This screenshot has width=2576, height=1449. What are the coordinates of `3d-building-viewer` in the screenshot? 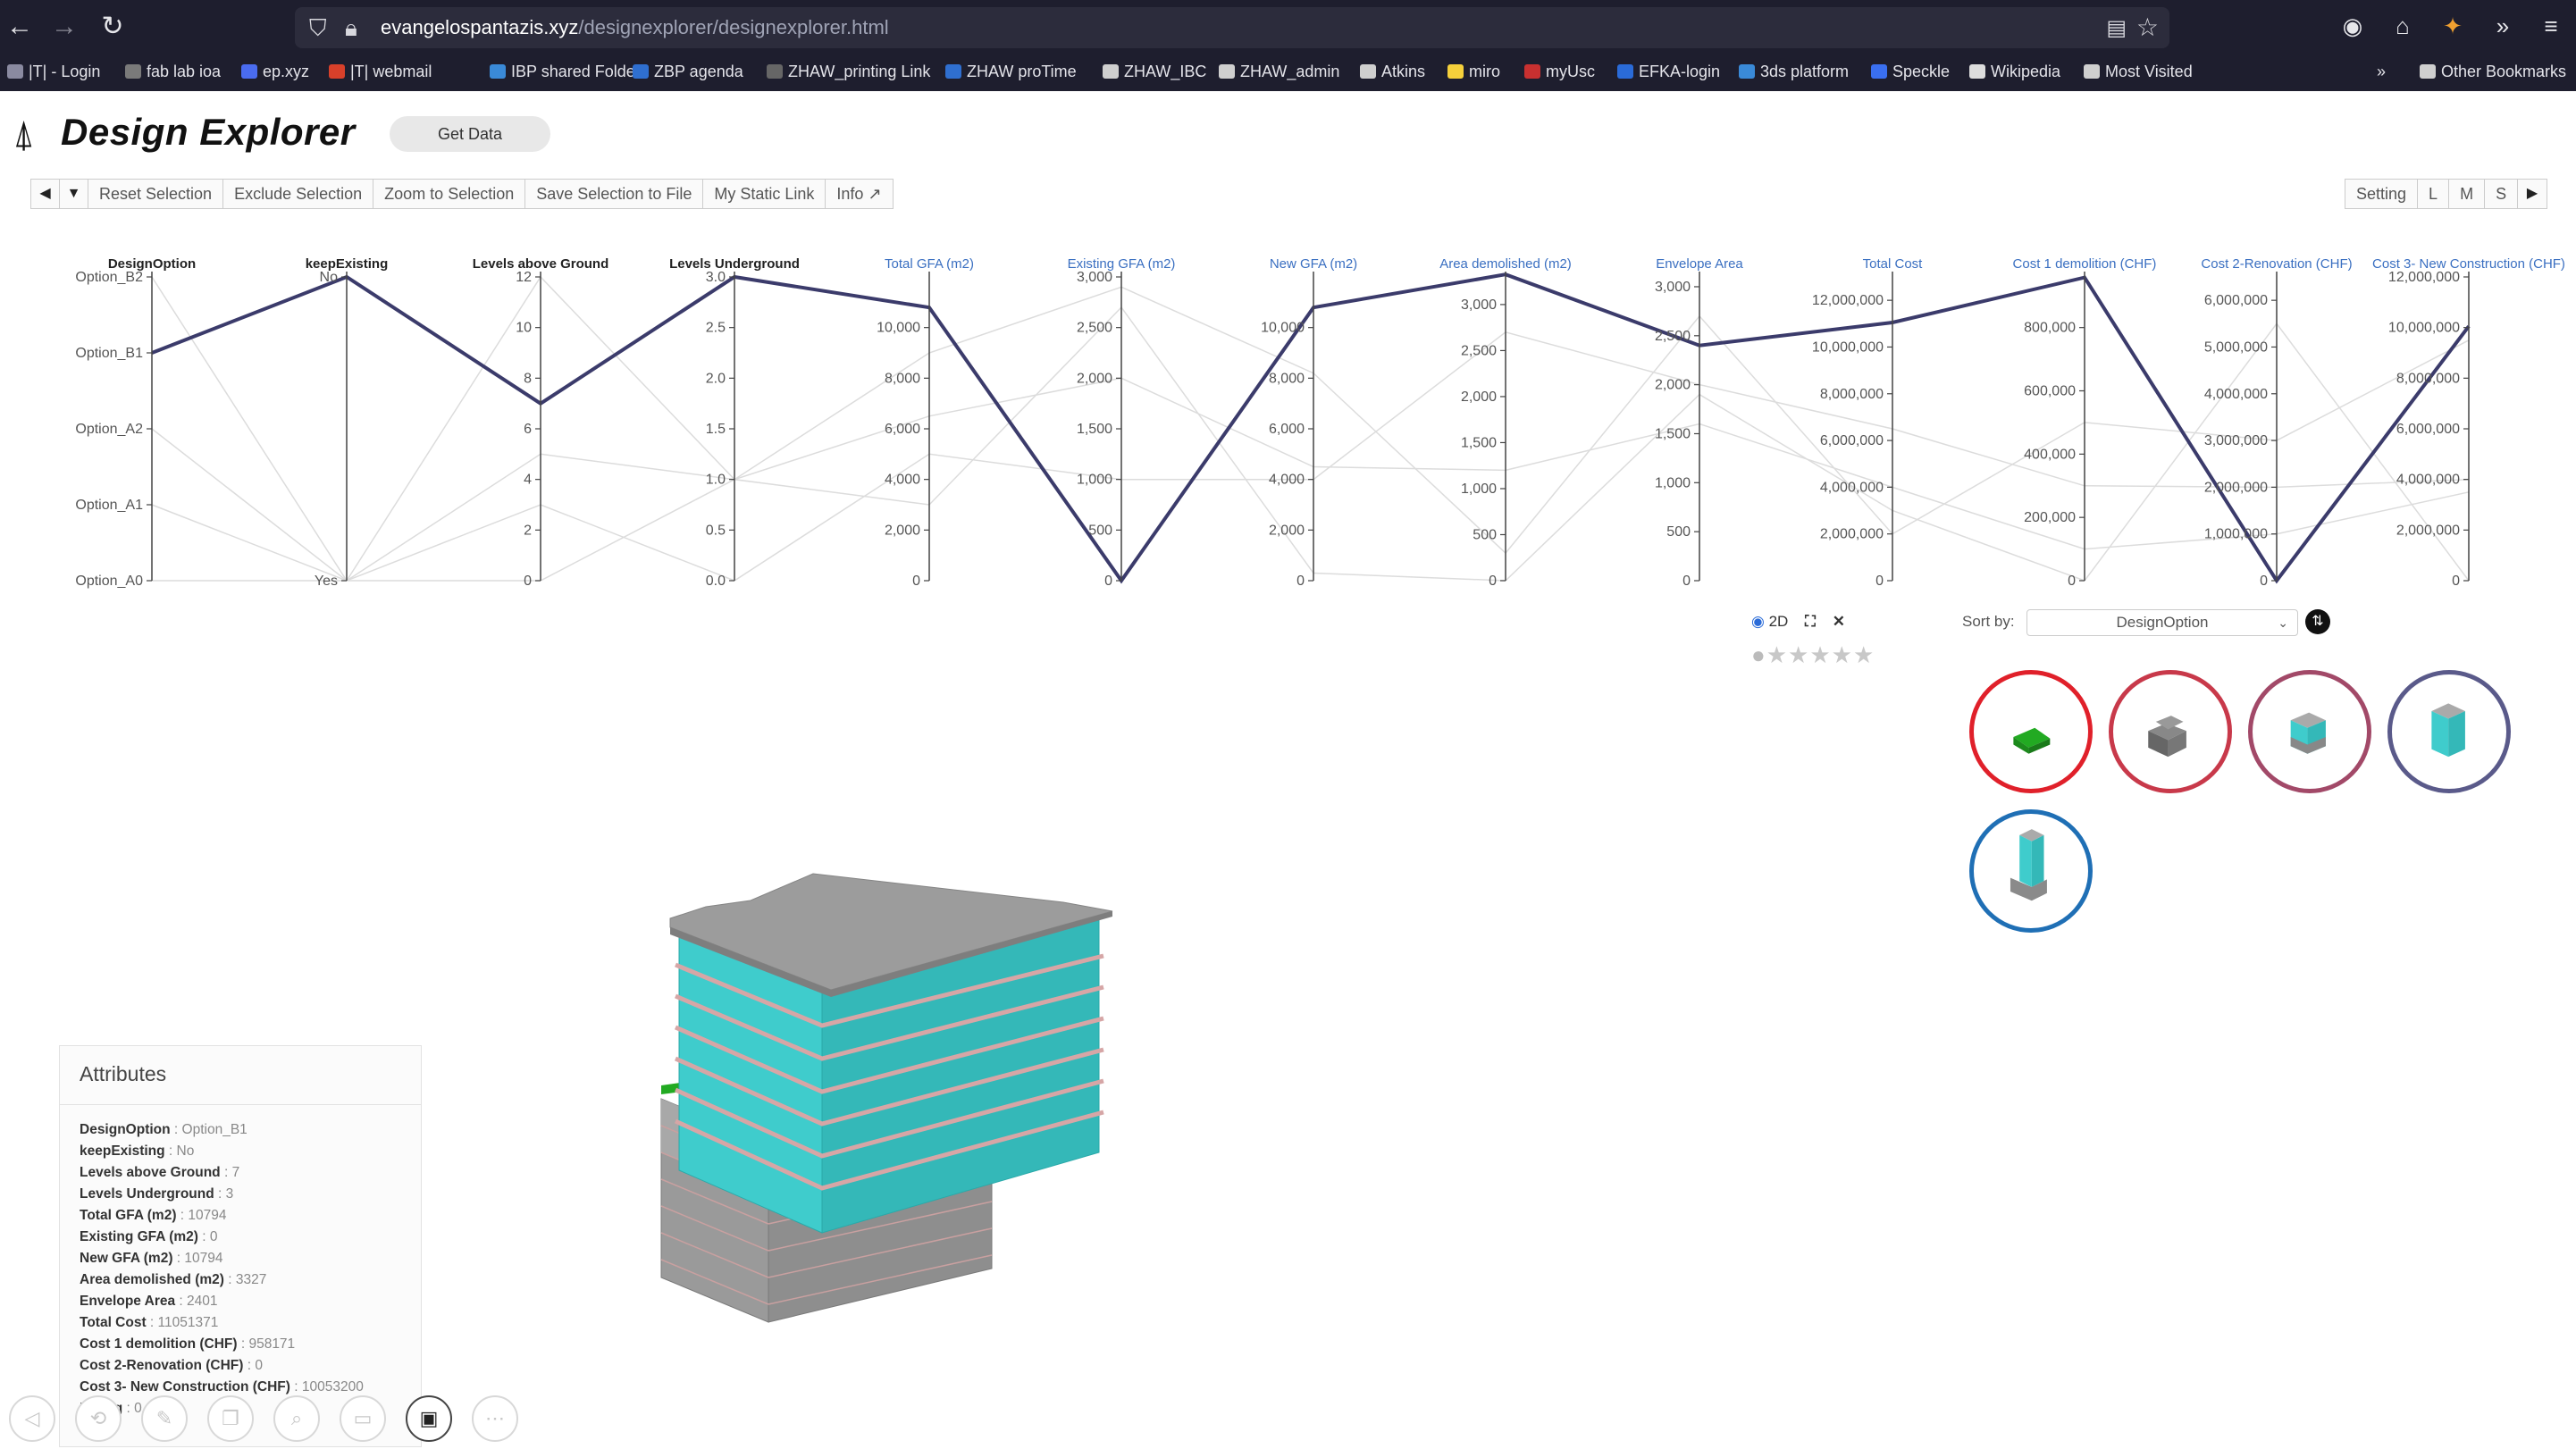 It's located at (911, 1099).